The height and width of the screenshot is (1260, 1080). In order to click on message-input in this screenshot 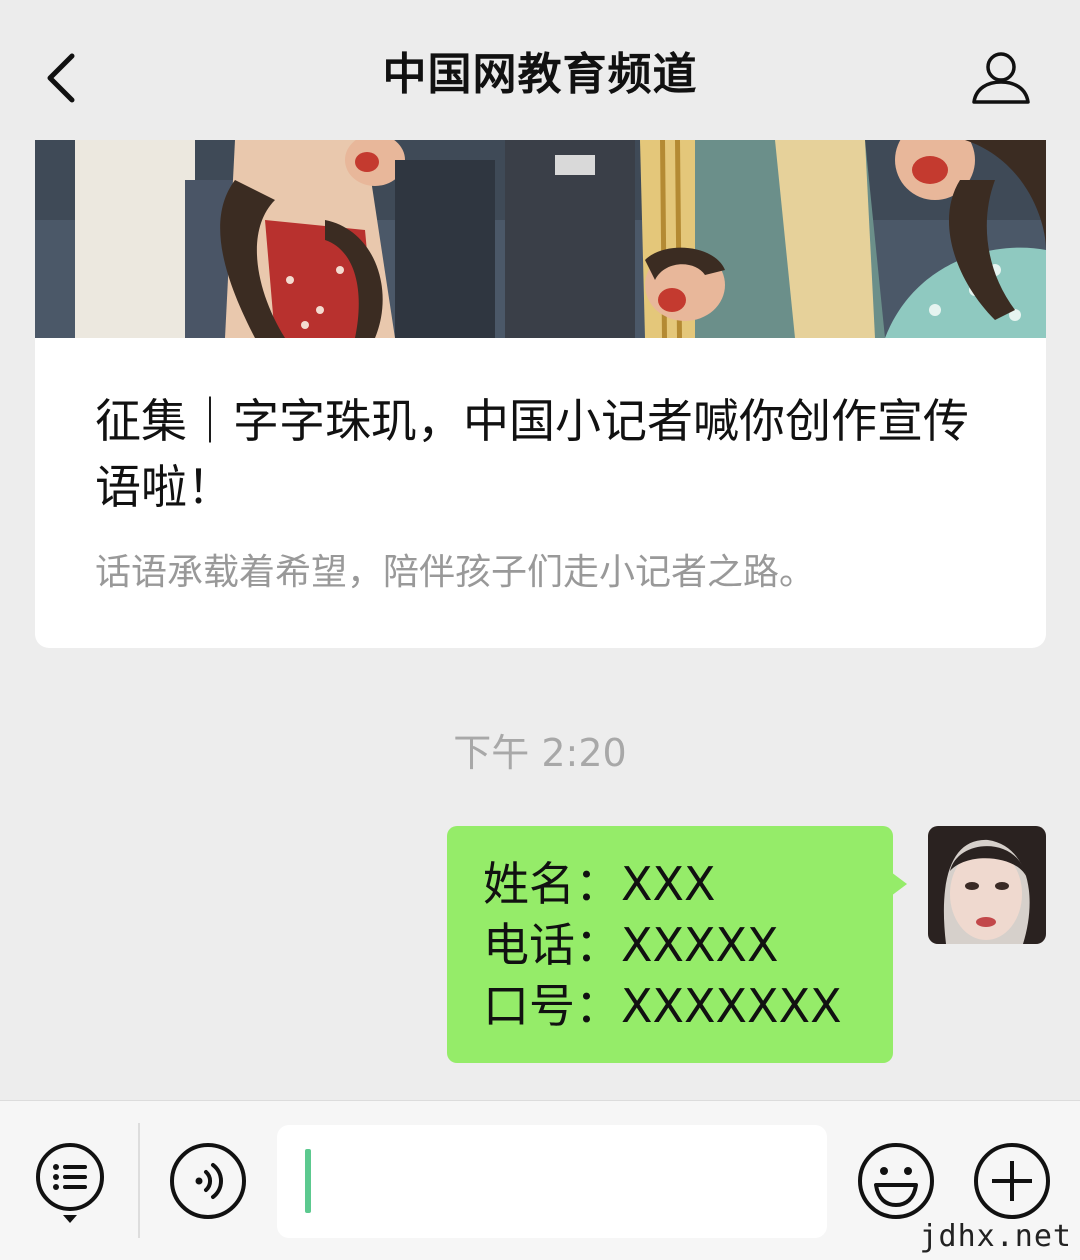, I will do `click(552, 1181)`.